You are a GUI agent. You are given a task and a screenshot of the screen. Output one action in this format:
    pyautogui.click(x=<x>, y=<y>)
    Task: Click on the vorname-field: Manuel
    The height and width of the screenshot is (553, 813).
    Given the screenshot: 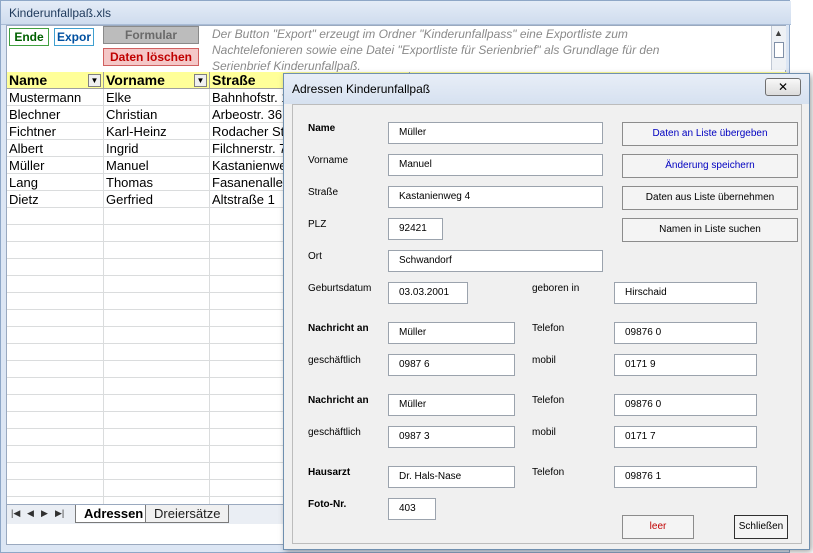 What is the action you would take?
    pyautogui.click(x=495, y=165)
    